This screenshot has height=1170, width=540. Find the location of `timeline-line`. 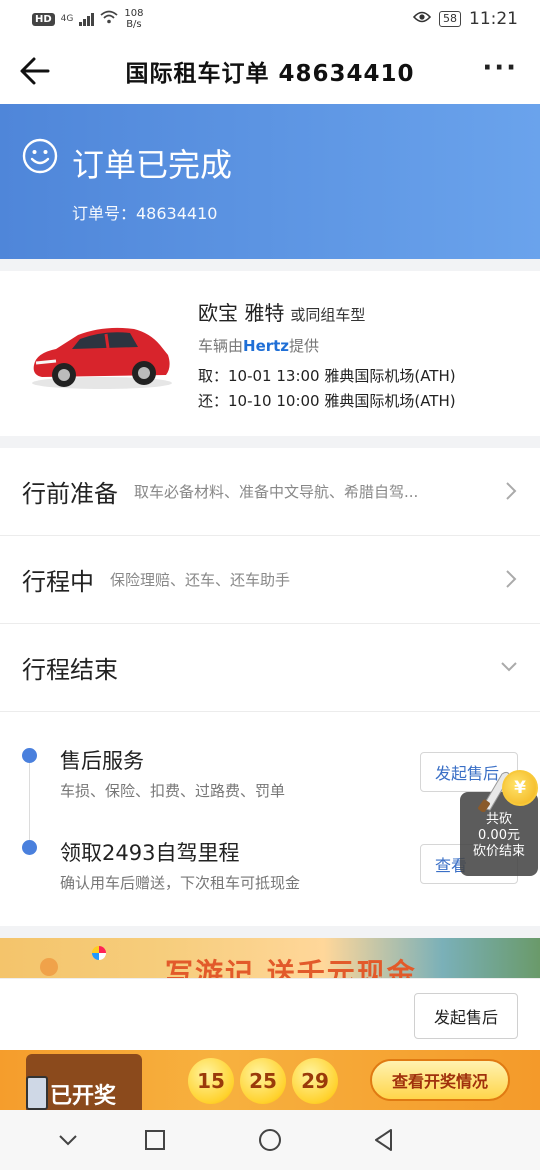

timeline-line is located at coordinates (29, 806).